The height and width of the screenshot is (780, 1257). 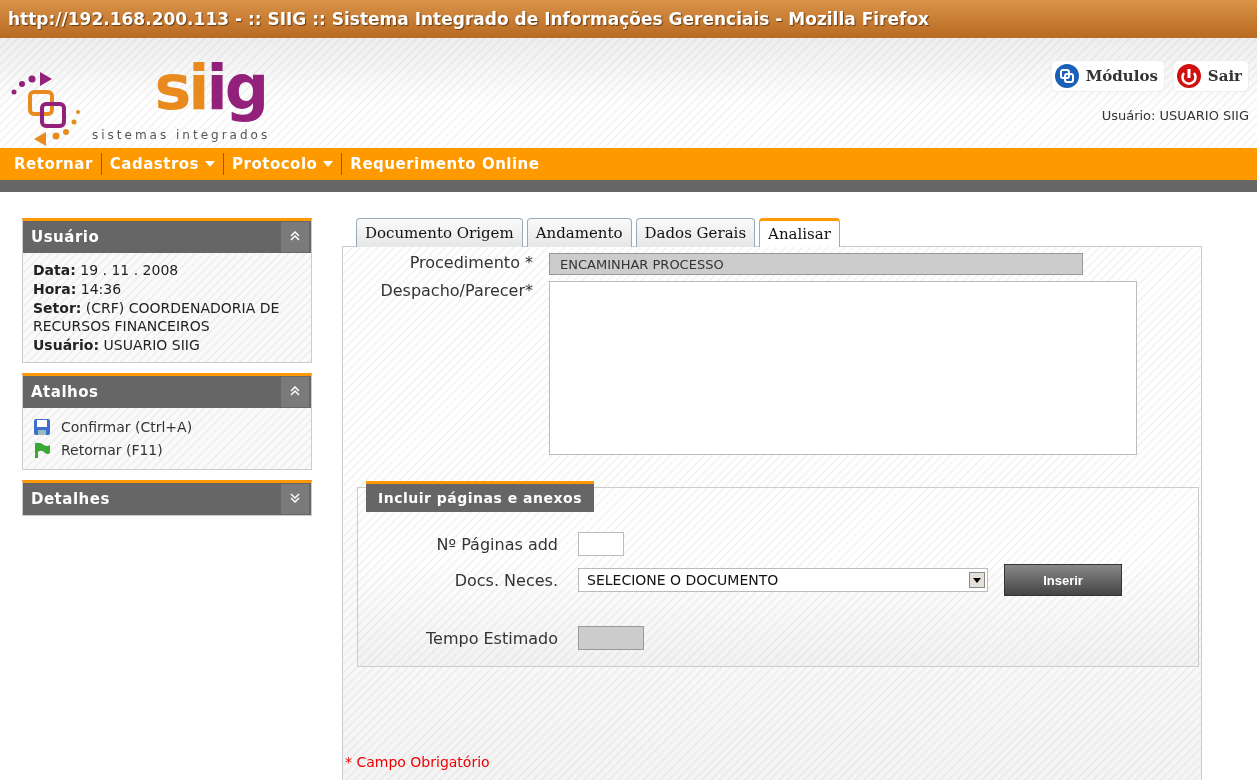 I want to click on shortcut-link: Retornar (F11), so click(x=167, y=450).